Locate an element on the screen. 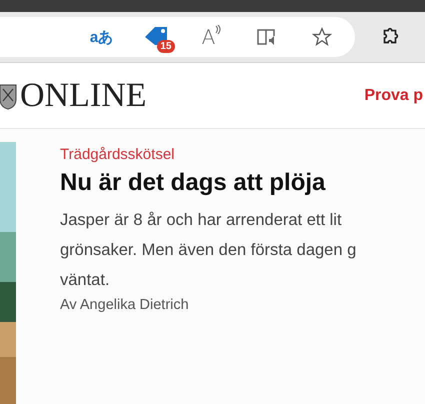  category-label: Trädgårdsskötsel is located at coordinates (208, 154).